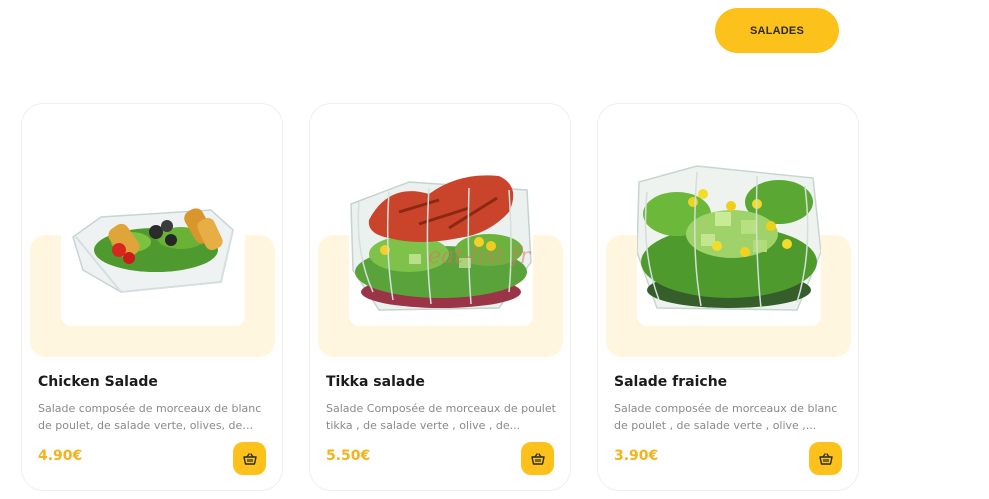  Describe the element at coordinates (636, 456) in the screenshot. I see `product-price: 3.90€` at that location.